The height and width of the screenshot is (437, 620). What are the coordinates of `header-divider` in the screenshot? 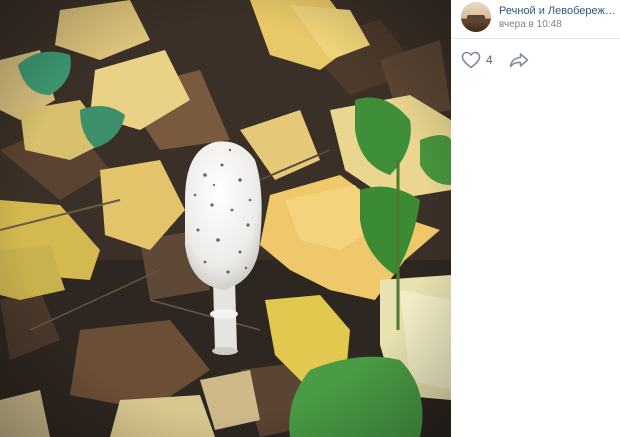 It's located at (535, 38).